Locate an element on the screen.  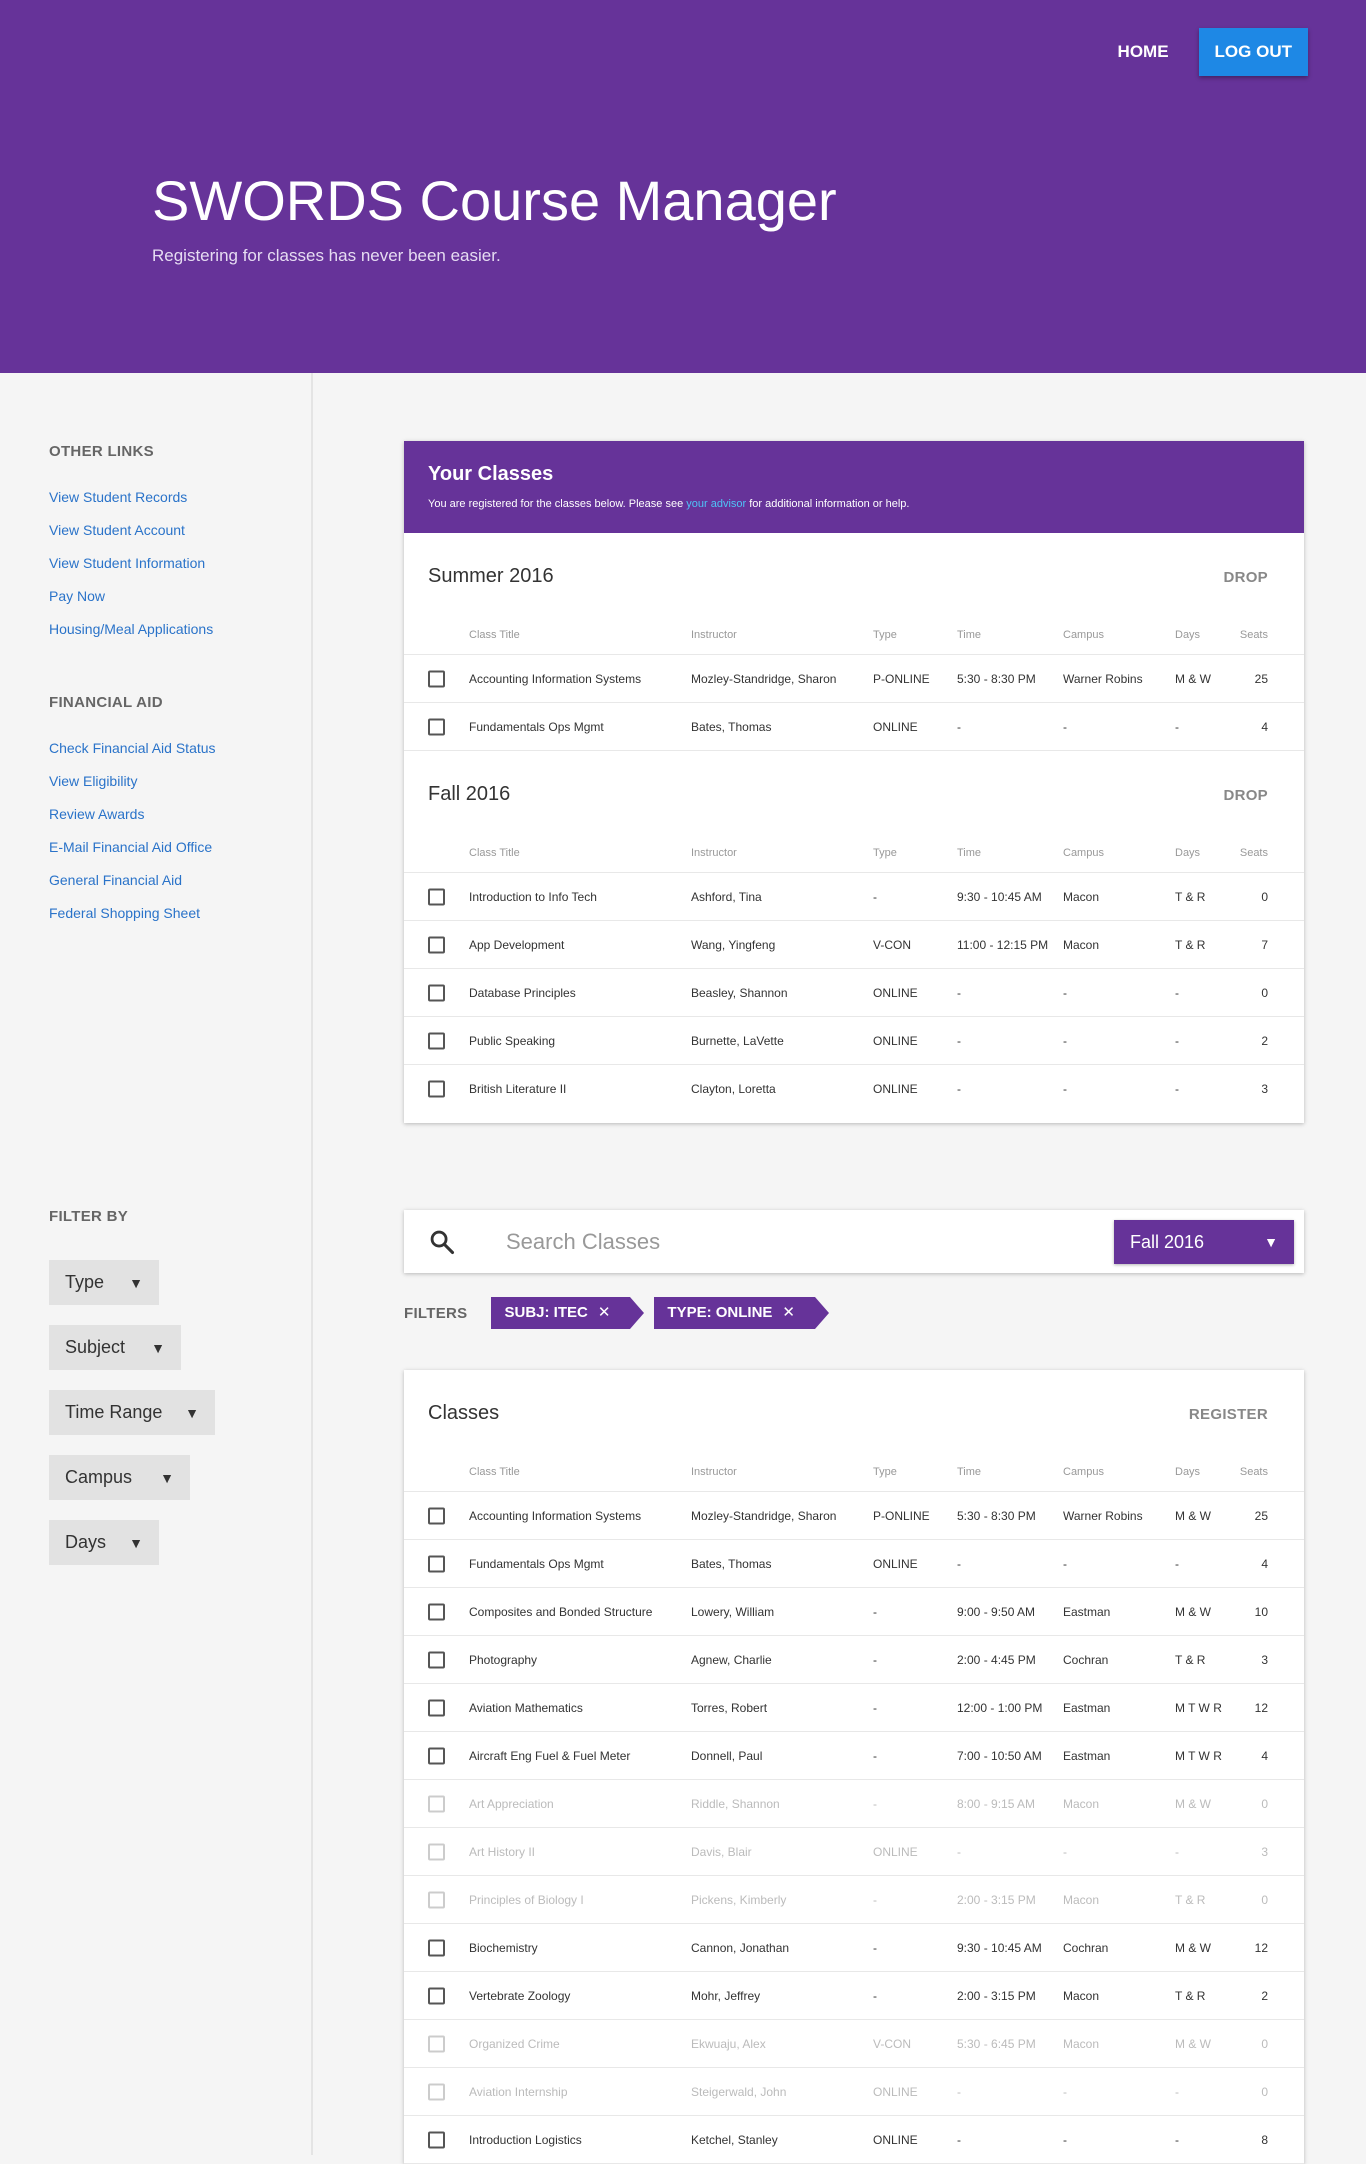
filter-chip-type: TYPE: ONLINE ✕ is located at coordinates (741, 1313).